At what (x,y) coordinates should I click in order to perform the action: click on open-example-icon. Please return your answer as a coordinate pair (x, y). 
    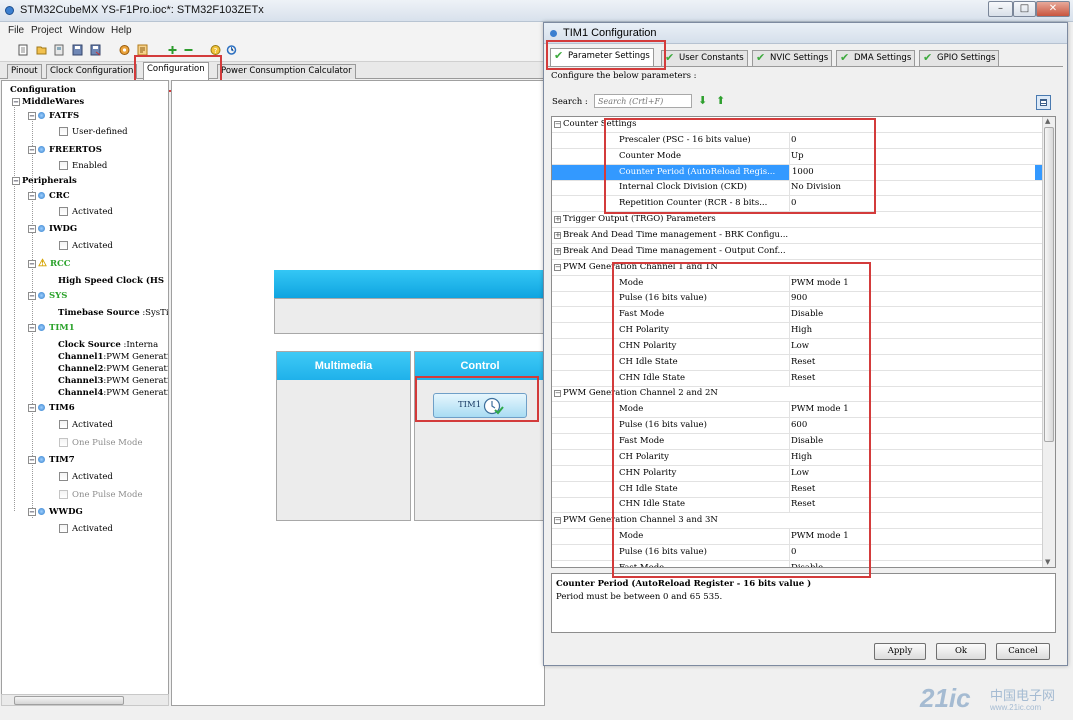
    Looking at the image, I should click on (59, 50).